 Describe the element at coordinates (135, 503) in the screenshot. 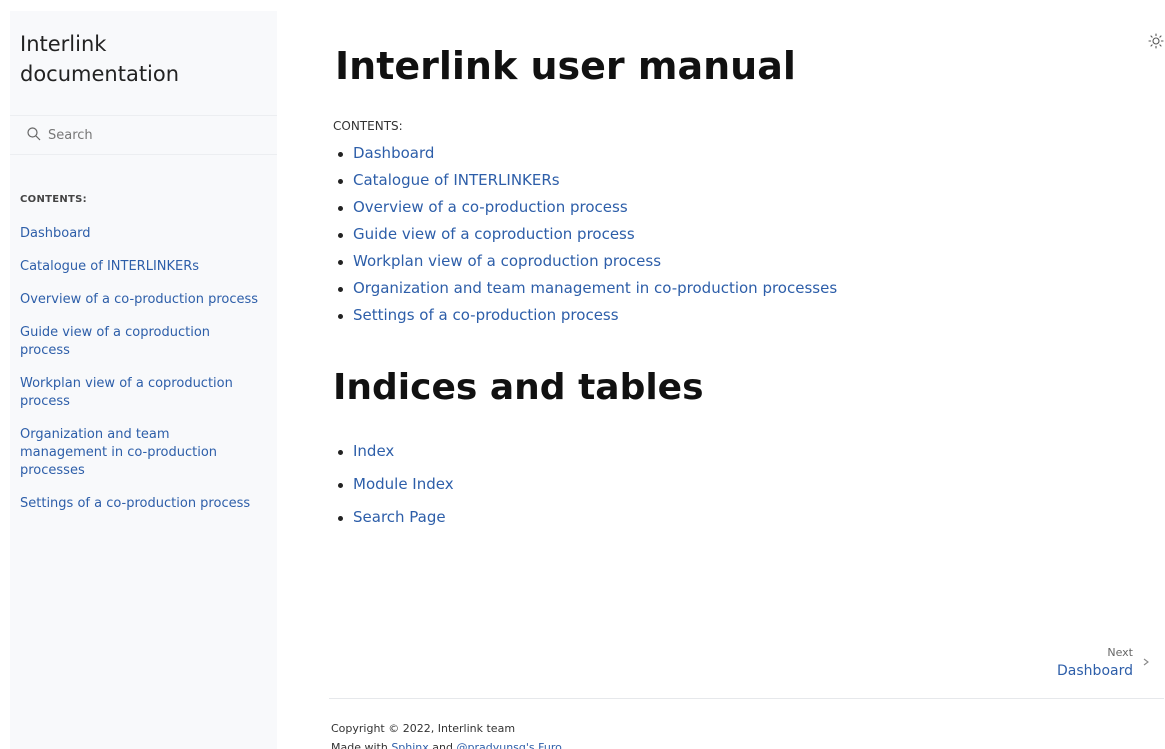

I see `sidebar-item-settings: Settings of a co-production process` at that location.